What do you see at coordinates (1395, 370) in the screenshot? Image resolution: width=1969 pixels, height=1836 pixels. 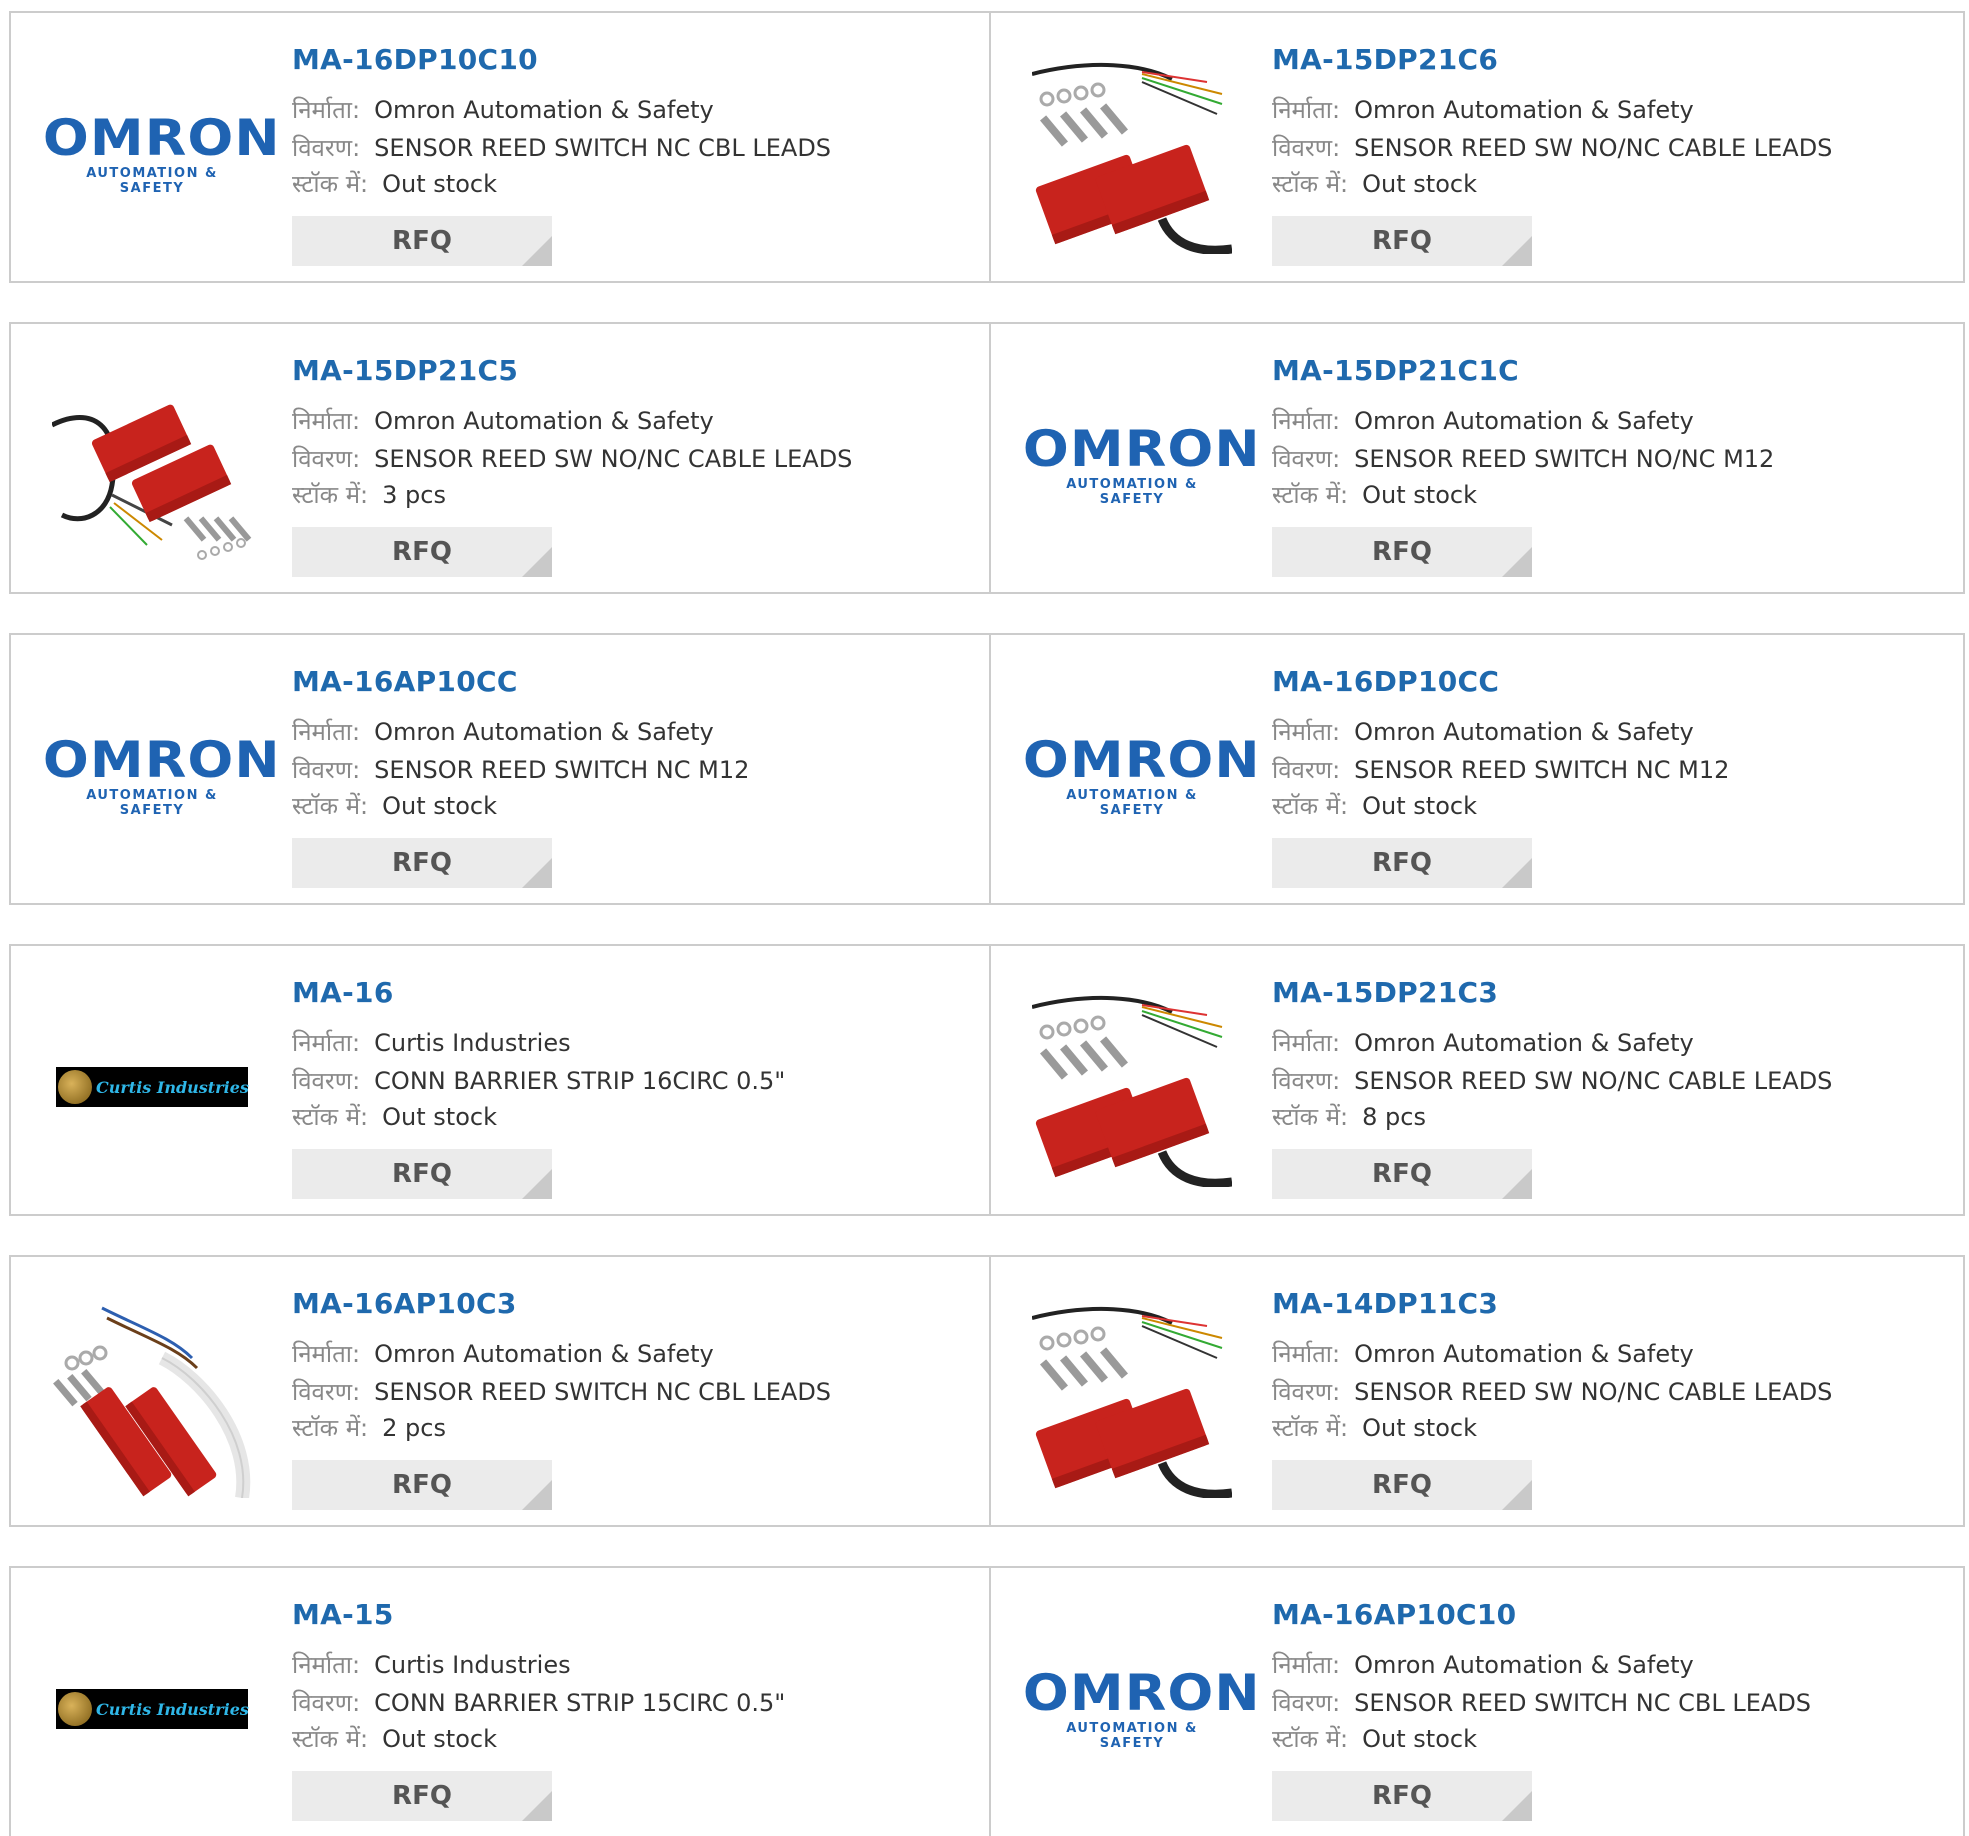 I see `product-title-link: MA-15DP21C1C` at bounding box center [1395, 370].